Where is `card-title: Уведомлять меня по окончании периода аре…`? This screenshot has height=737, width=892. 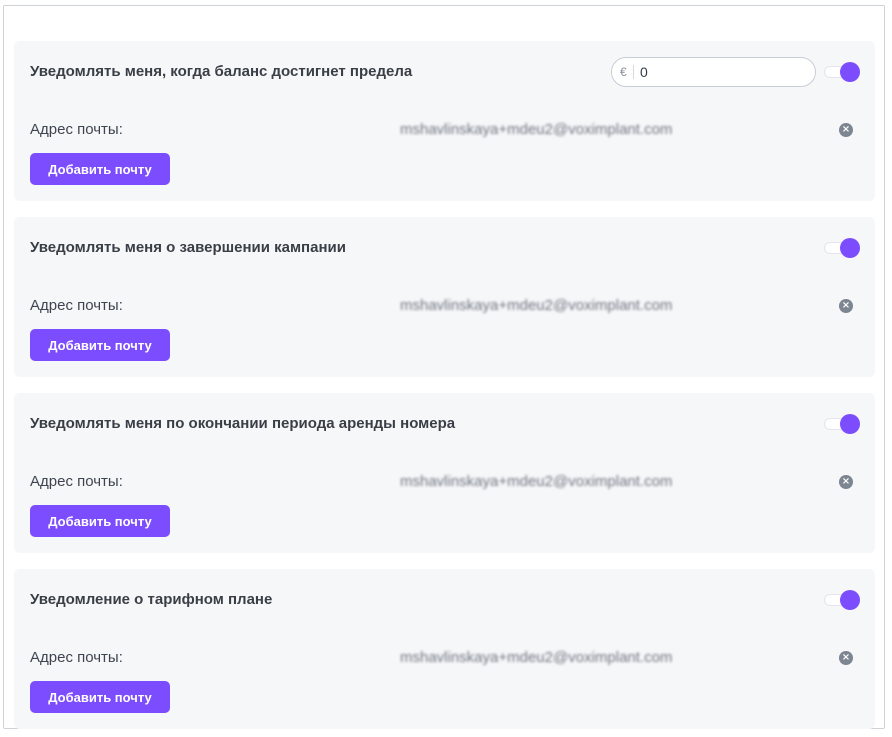 card-title: Уведомлять меня по окончании периода аре… is located at coordinates (243, 423).